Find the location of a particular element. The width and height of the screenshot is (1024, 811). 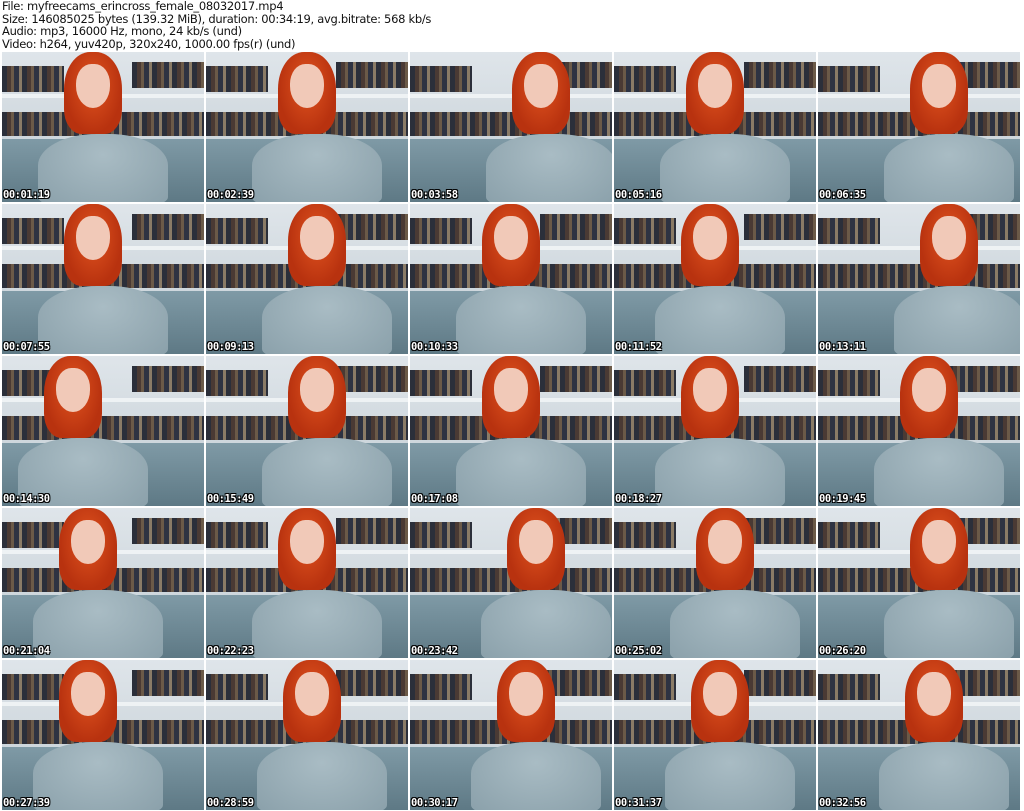

video-thumbnail: 00:26:20 is located at coordinates (919, 583).